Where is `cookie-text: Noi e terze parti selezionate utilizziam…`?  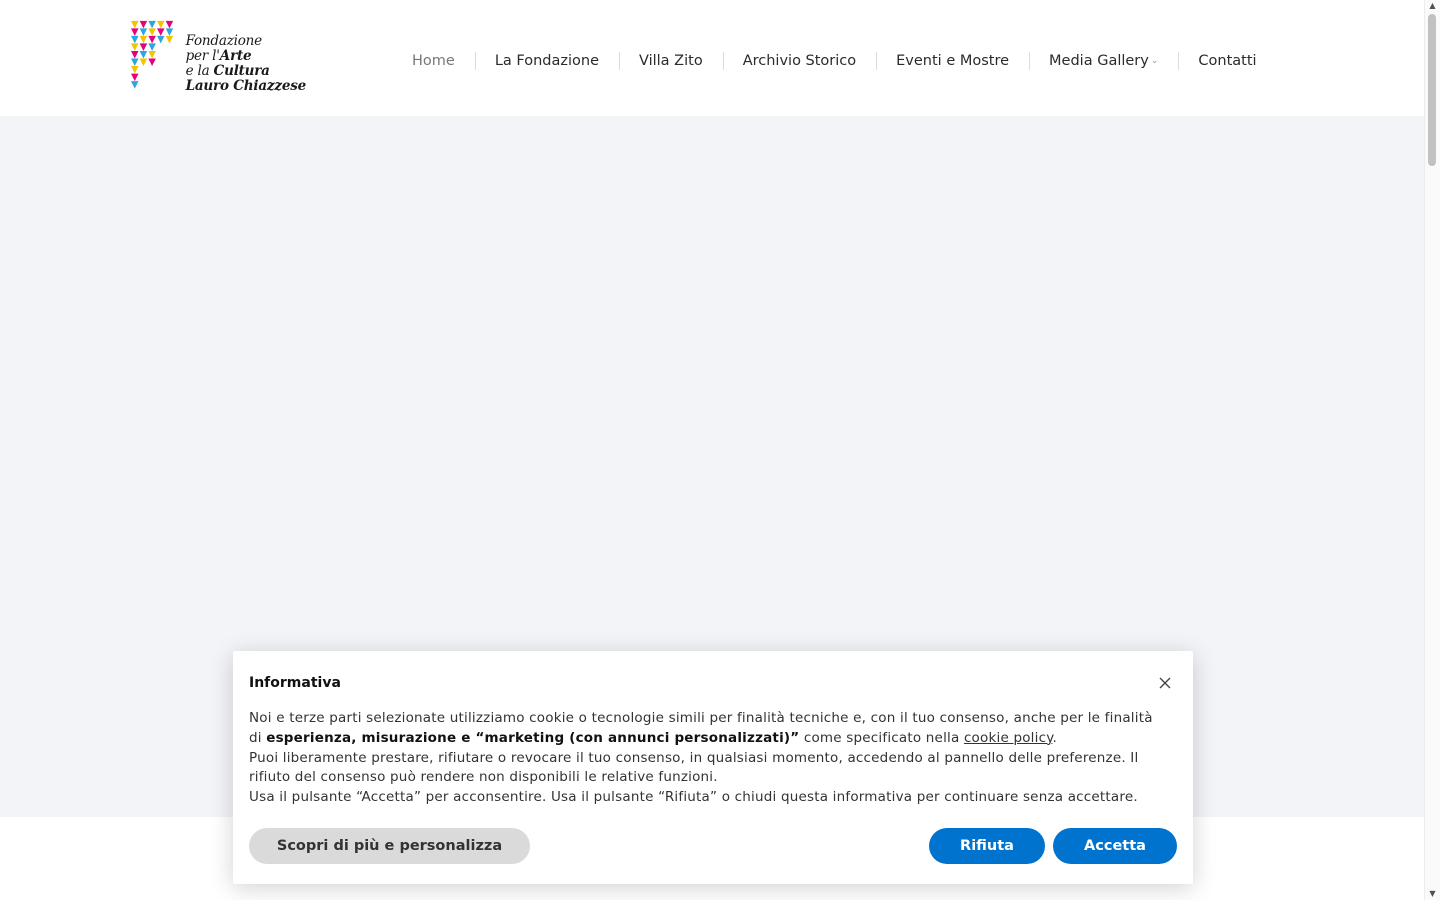
cookie-text: Noi e terze parti selezionate utilizziam… is located at coordinates (709, 758).